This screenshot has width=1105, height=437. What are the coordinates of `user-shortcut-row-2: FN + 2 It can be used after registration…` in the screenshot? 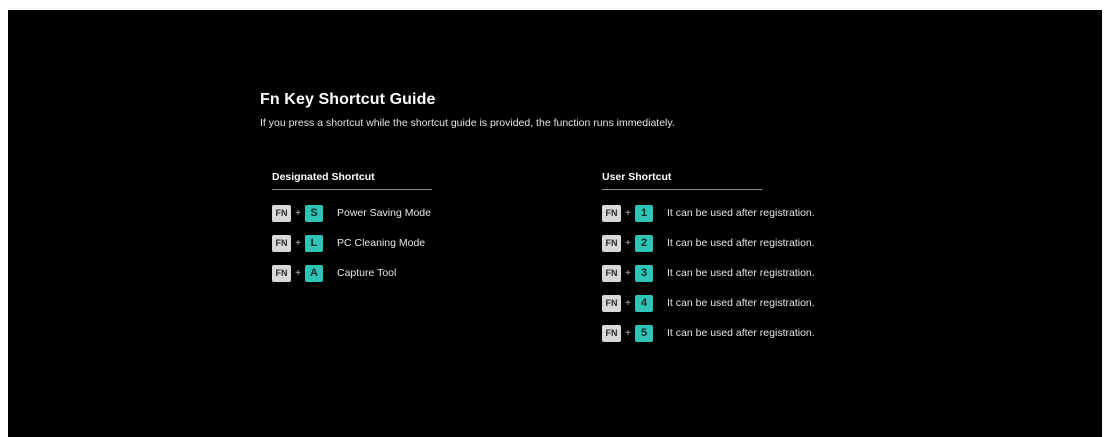 It's located at (708, 243).